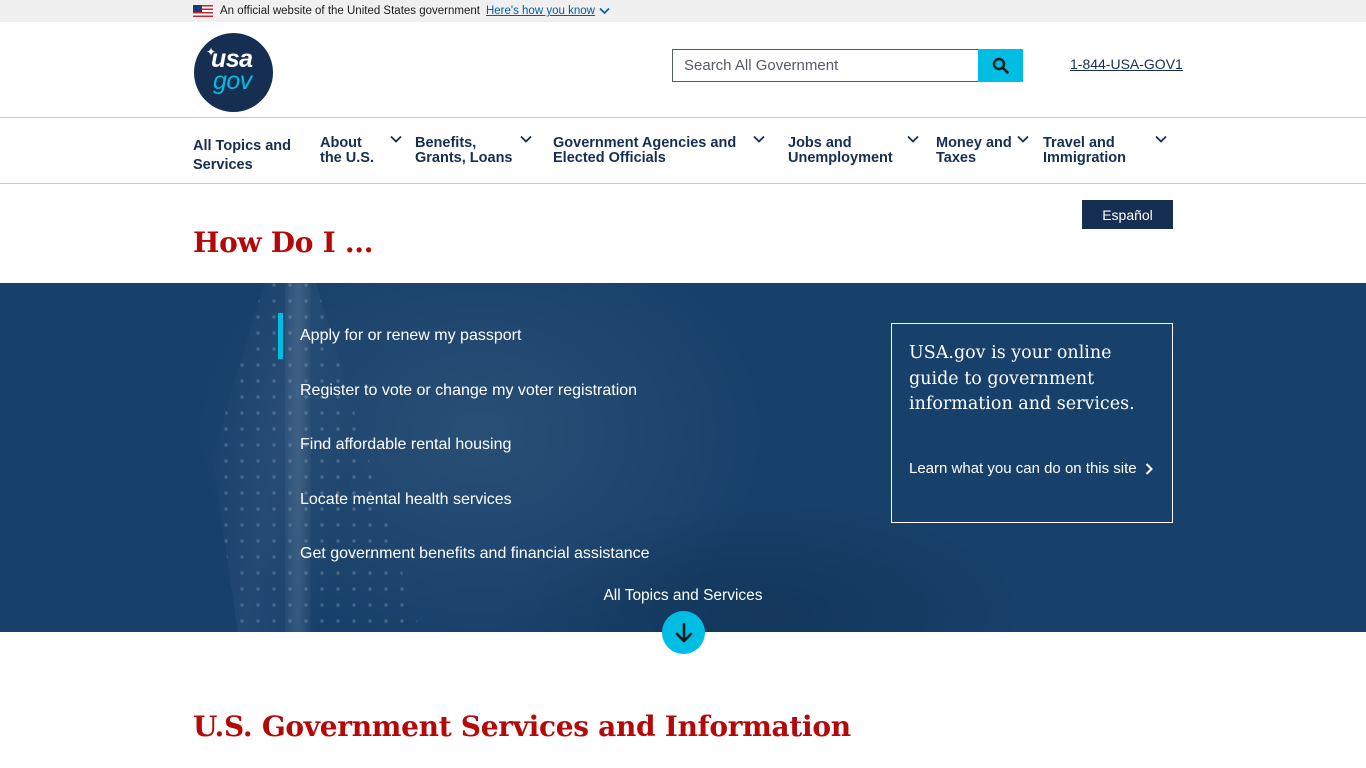 Image resolution: width=1366 pixels, height=768 pixels. Describe the element at coordinates (406, 499) in the screenshot. I see `task-link-label: Locate mental health services` at that location.